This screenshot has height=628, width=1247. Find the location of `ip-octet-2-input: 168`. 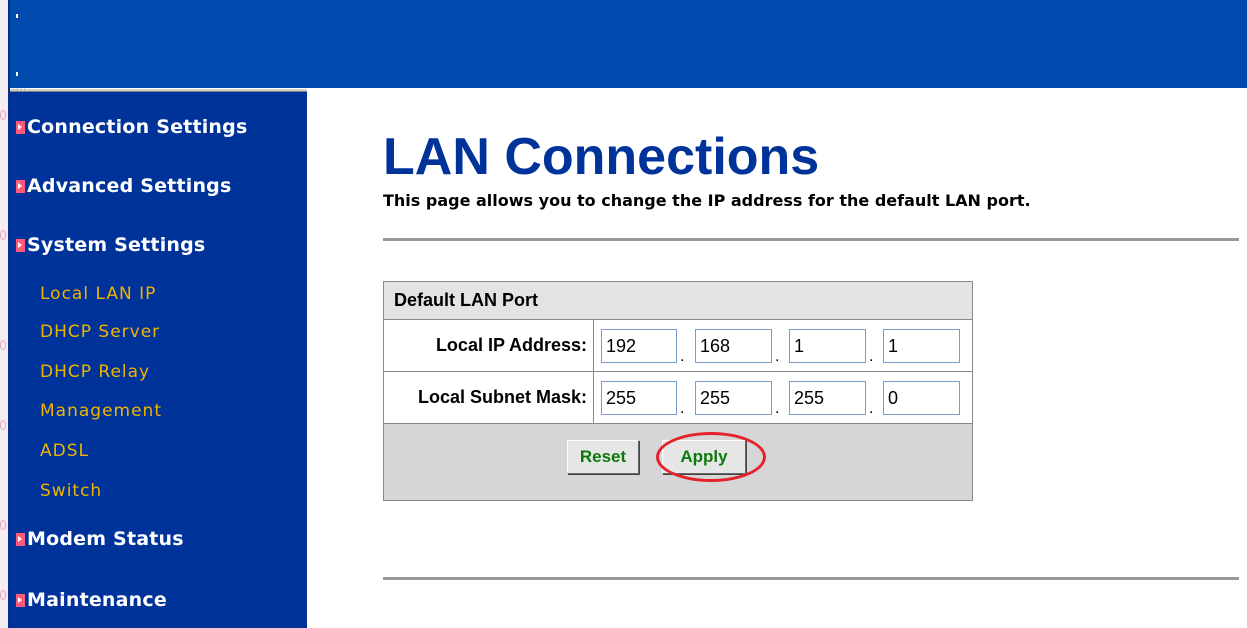

ip-octet-2-input: 168 is located at coordinates (733, 346).